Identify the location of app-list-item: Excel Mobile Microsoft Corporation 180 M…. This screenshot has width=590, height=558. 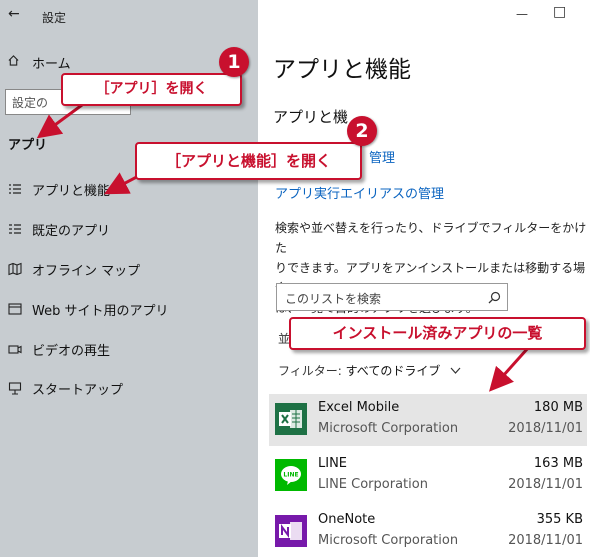
(428, 420).